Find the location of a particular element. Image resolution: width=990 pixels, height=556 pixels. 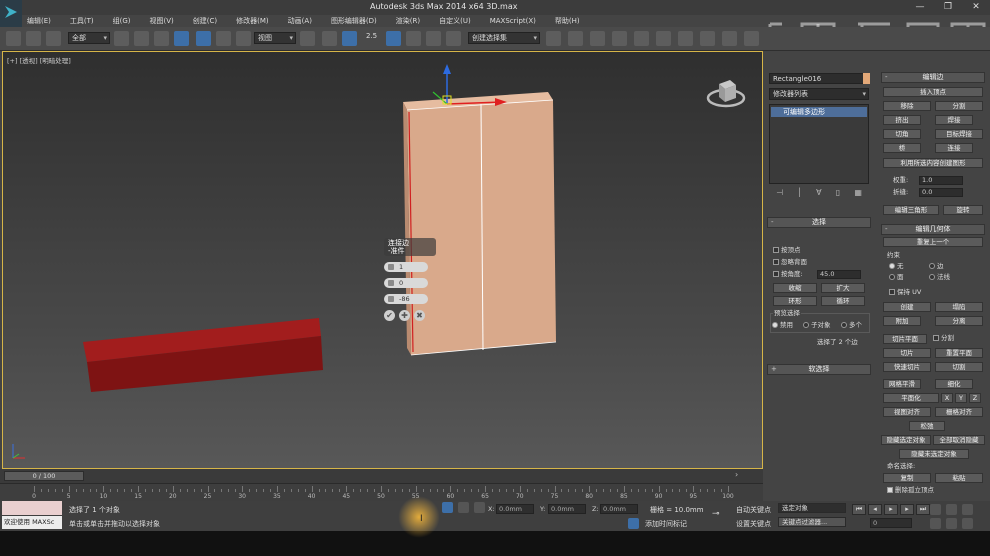

create-shape-button: 利用所选内容创建图形 is located at coordinates (933, 163).